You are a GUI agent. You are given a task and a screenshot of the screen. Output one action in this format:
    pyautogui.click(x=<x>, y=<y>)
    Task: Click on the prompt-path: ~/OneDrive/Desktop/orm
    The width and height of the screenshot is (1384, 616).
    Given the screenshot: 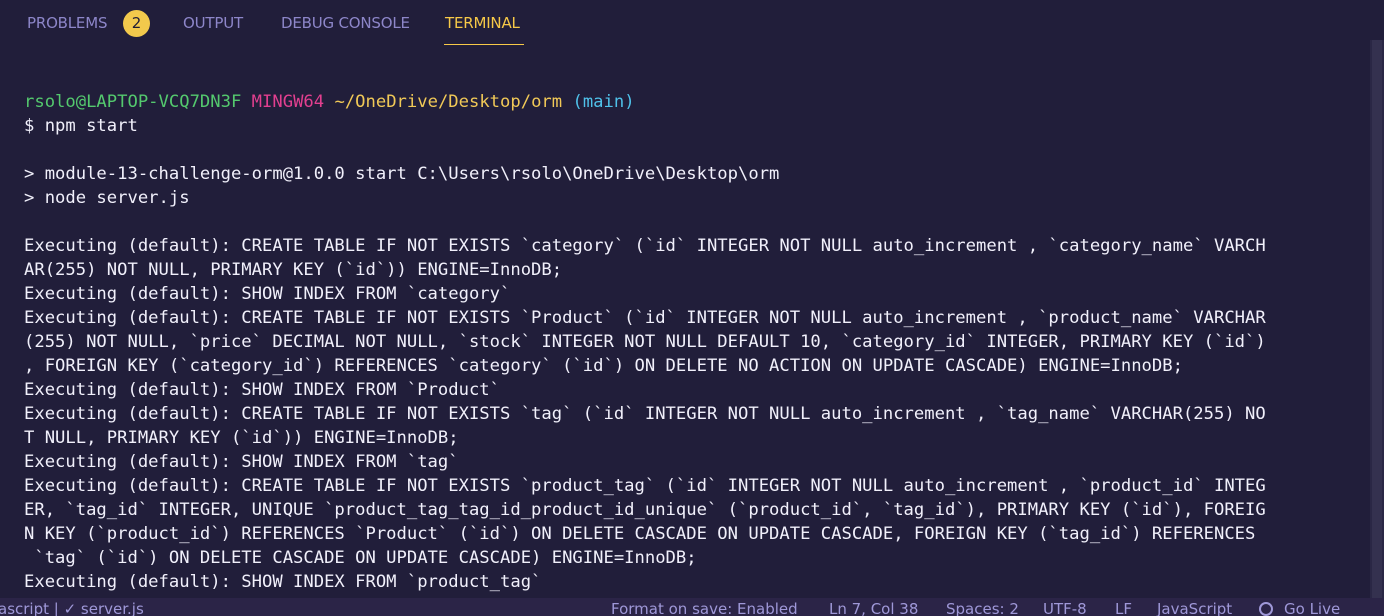 What is the action you would take?
    pyautogui.click(x=448, y=102)
    